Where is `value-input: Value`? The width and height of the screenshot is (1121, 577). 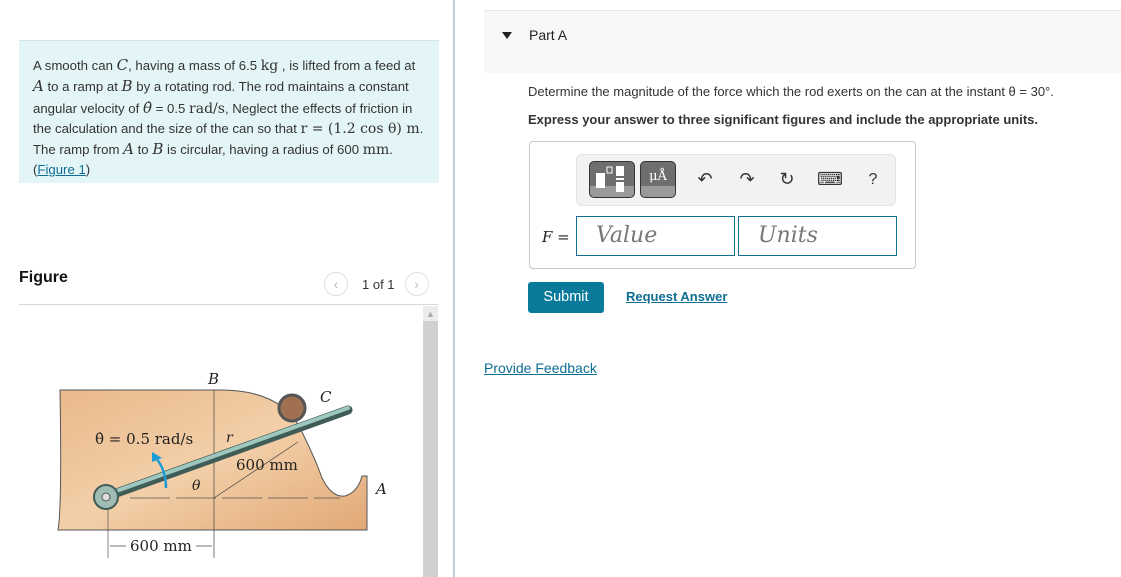
value-input: Value is located at coordinates (655, 236).